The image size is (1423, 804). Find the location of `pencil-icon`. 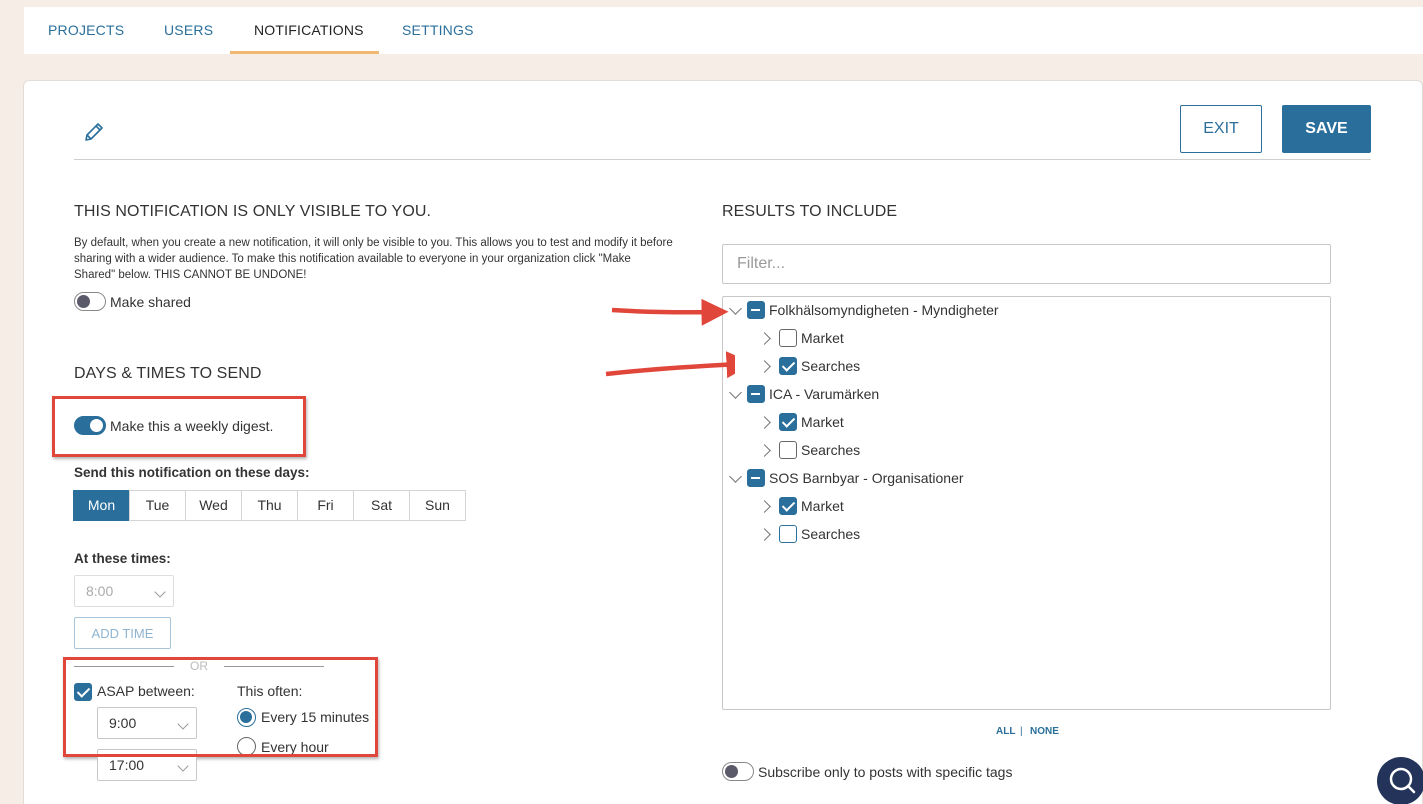

pencil-icon is located at coordinates (94, 132).